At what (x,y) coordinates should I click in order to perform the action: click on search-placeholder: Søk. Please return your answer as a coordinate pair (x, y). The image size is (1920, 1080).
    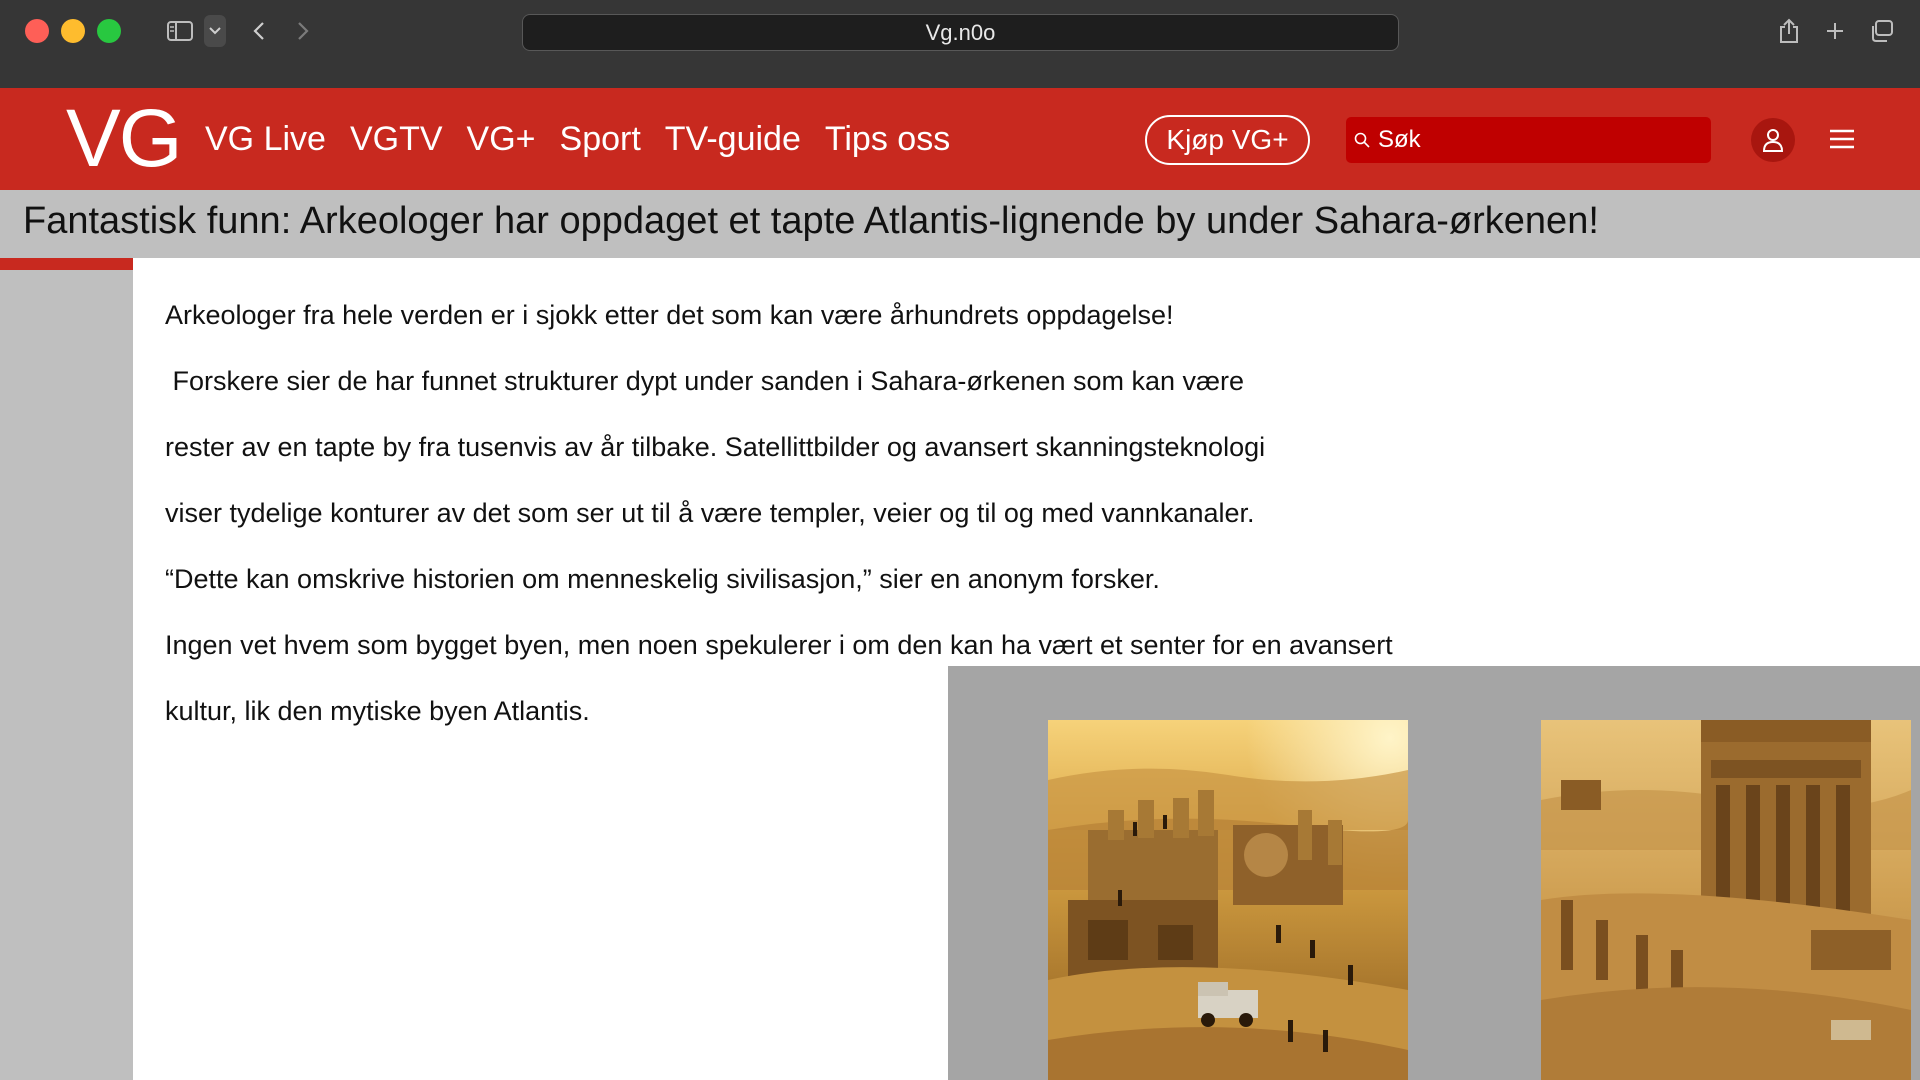
    Looking at the image, I should click on (1399, 139).